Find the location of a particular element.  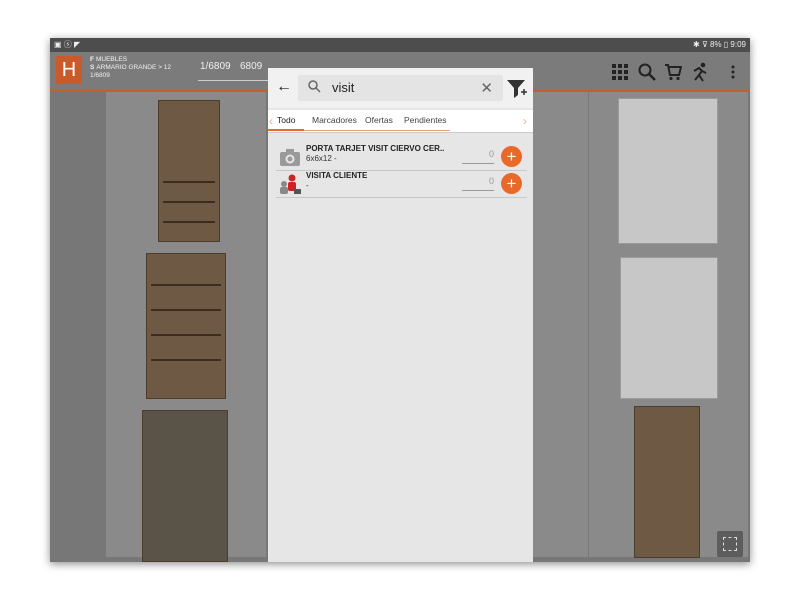

total-counter: 6809 is located at coordinates (251, 66).